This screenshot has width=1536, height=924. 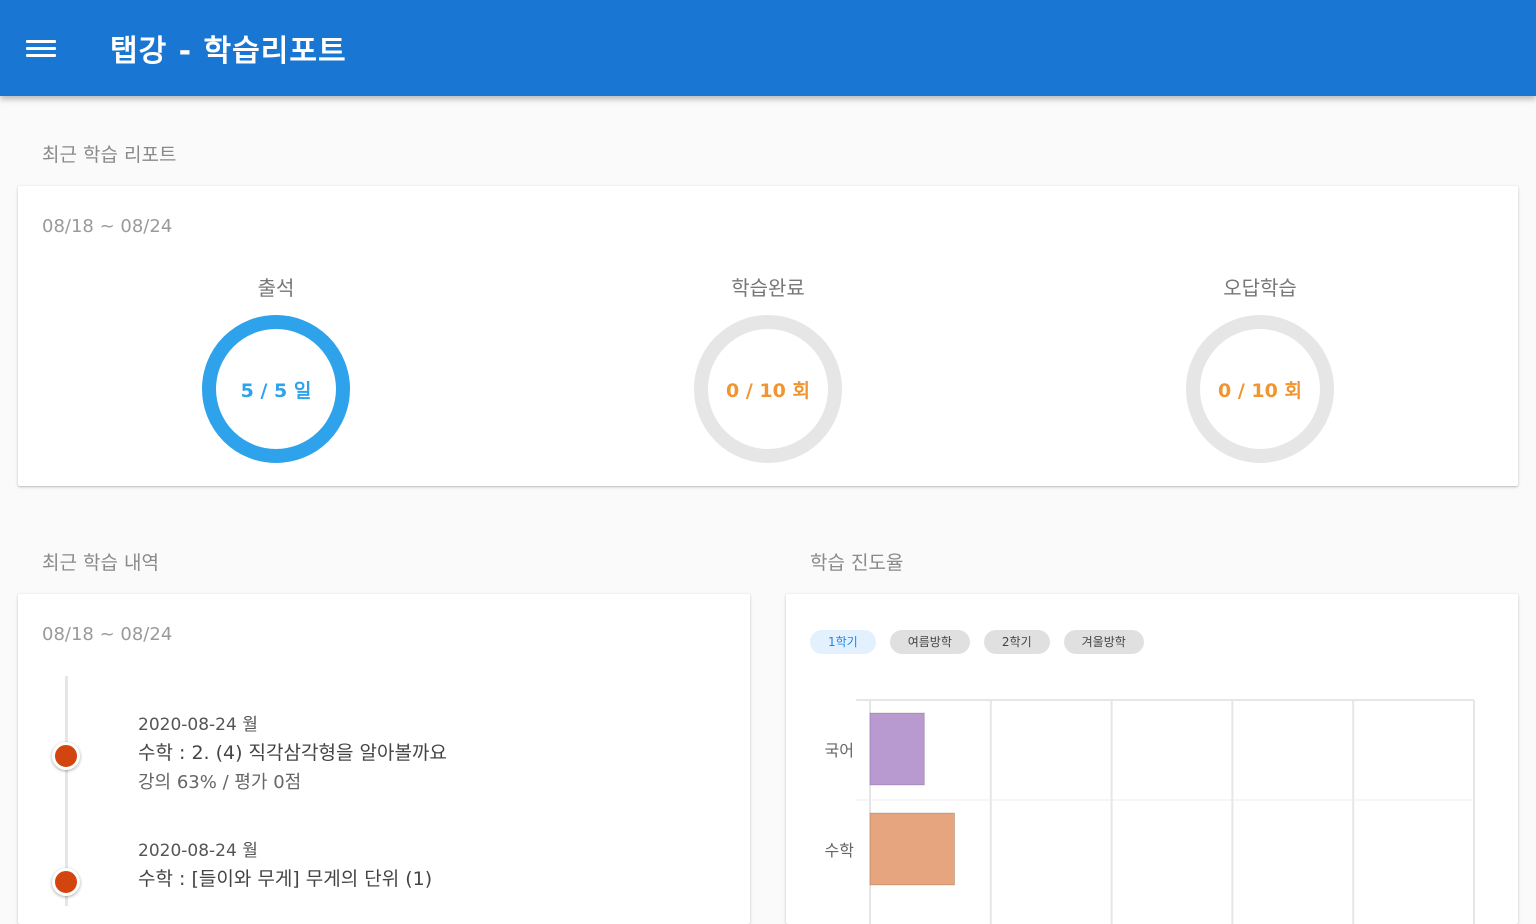 I want to click on attendance-ring: 5 / 5 일, so click(x=276, y=389).